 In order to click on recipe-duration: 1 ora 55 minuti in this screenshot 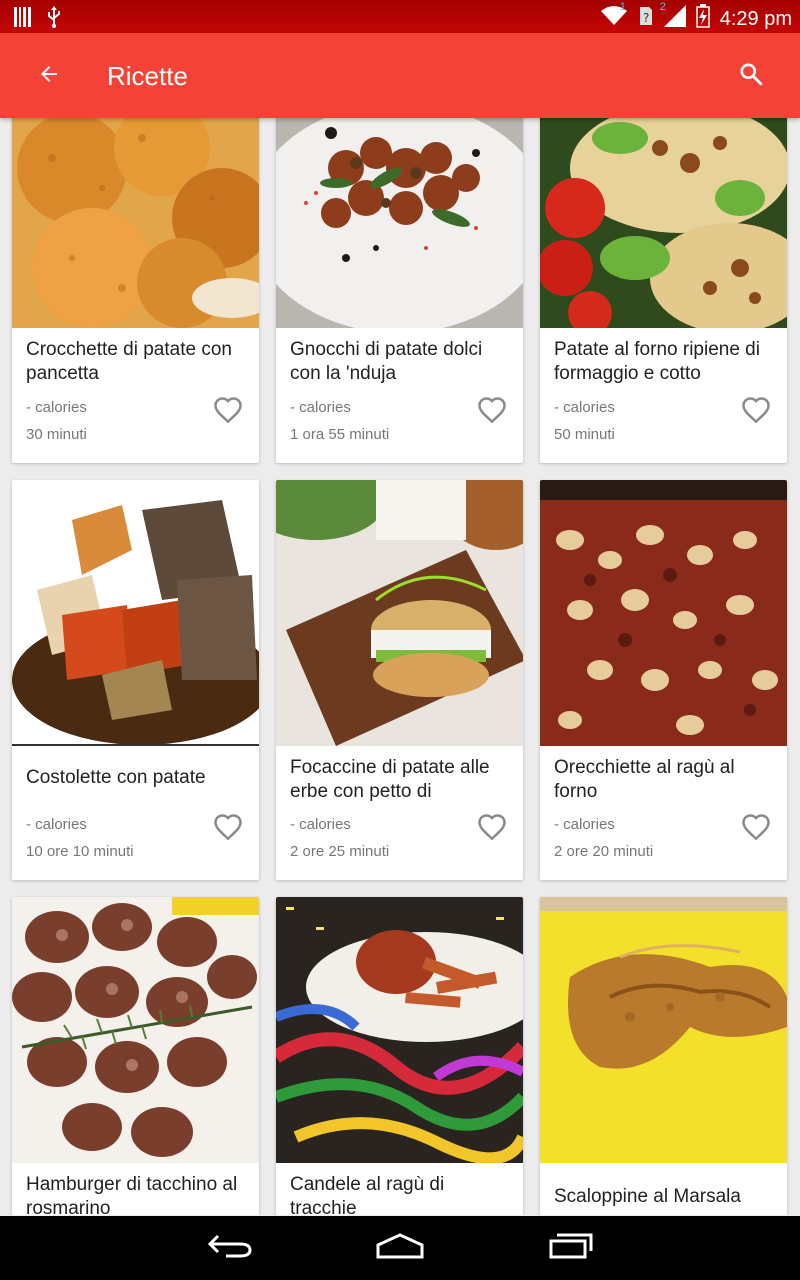, I will do `click(340, 434)`.